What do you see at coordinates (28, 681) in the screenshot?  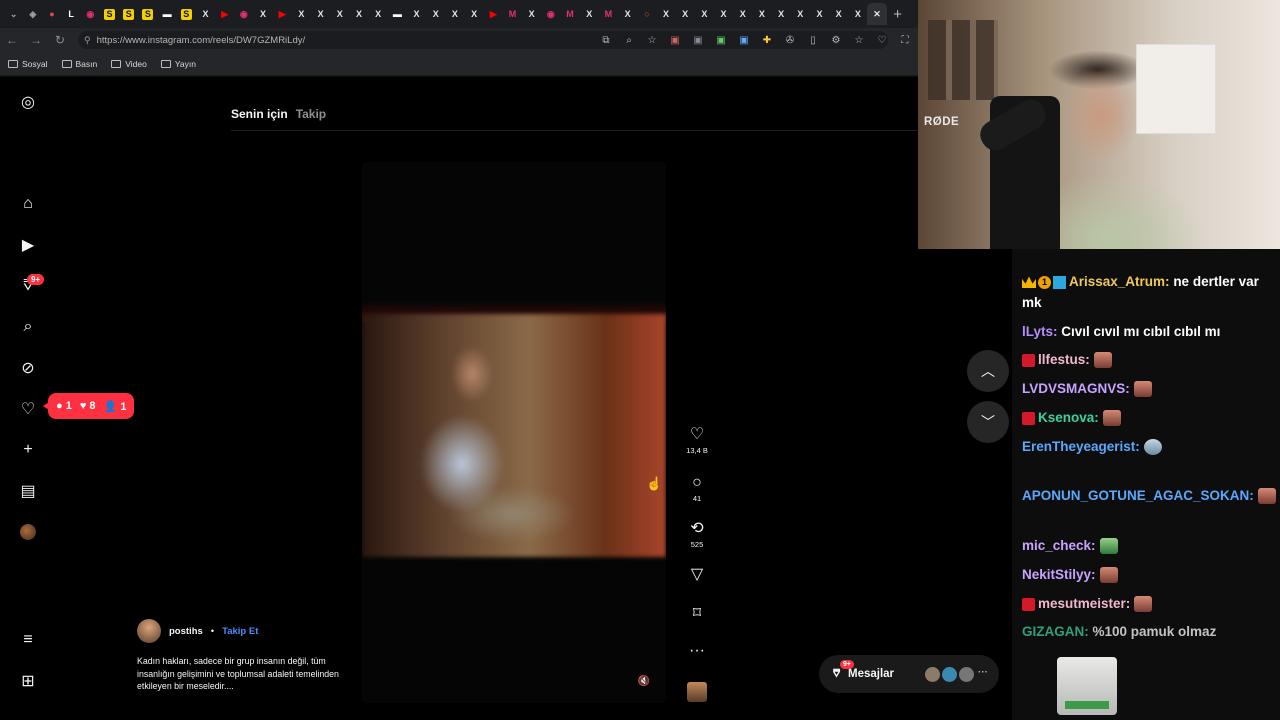 I see `apps-icon: ⊞` at bounding box center [28, 681].